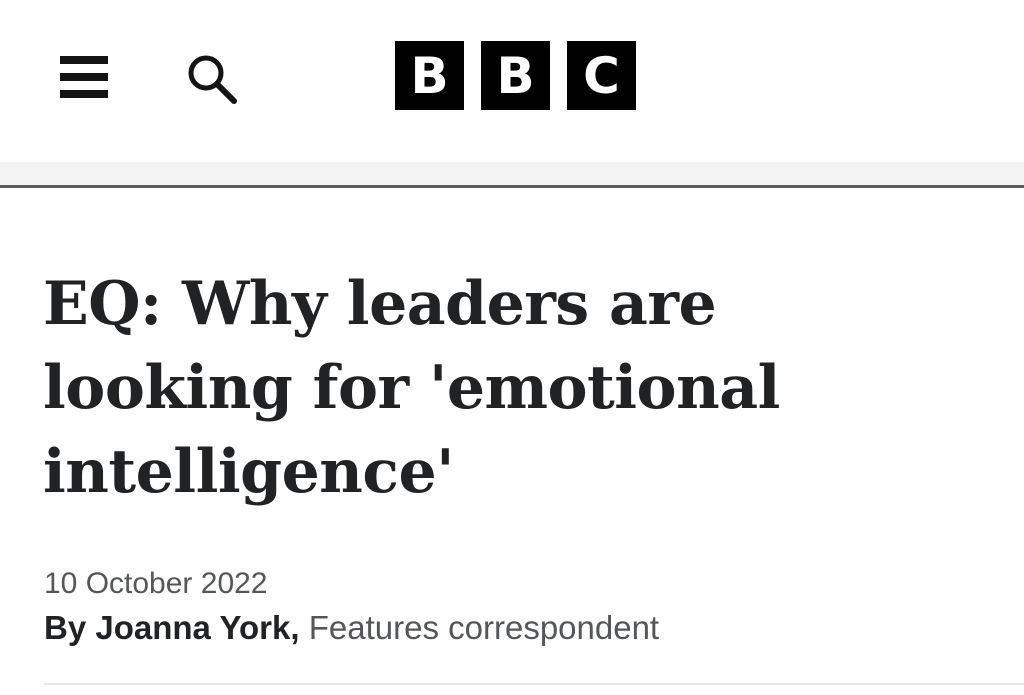  I want to click on hamburger-menu-icon, so click(84, 77).